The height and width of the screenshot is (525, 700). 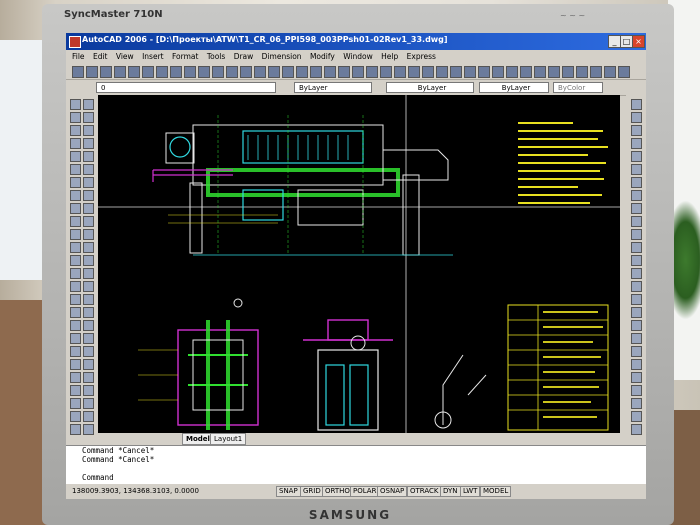 I want to click on linetype-dropdown: ByLayer, so click(x=430, y=87).